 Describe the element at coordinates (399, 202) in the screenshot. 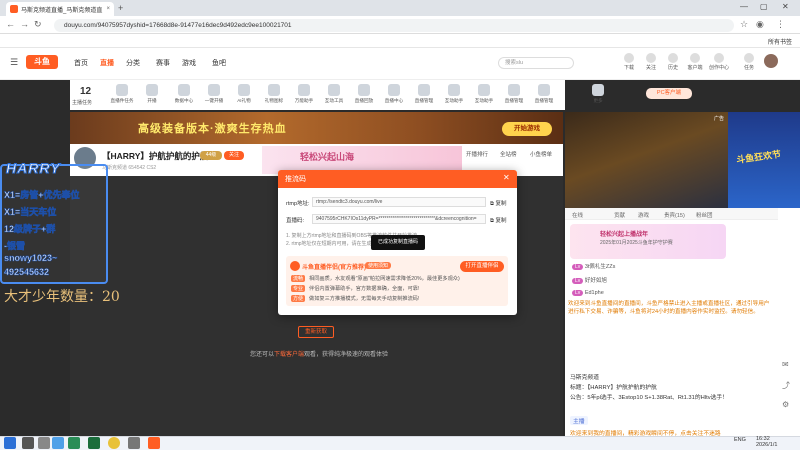

I see `rtmp-field: rtmp://sendtc3.douyu.com/live` at that location.